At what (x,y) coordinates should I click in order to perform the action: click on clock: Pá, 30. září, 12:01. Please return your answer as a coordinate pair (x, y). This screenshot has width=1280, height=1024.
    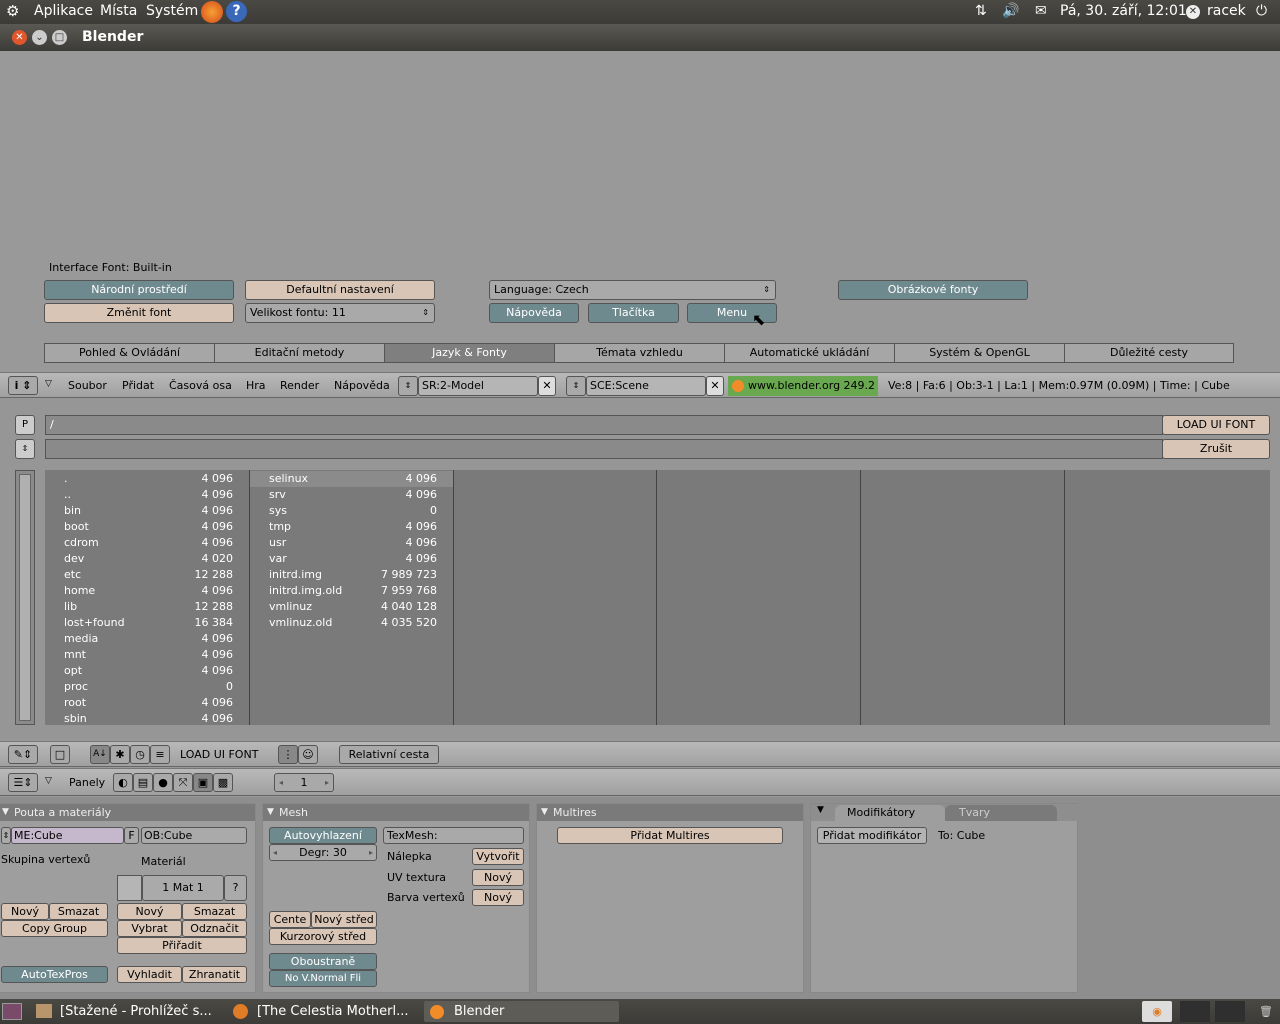
    Looking at the image, I should click on (1123, 11).